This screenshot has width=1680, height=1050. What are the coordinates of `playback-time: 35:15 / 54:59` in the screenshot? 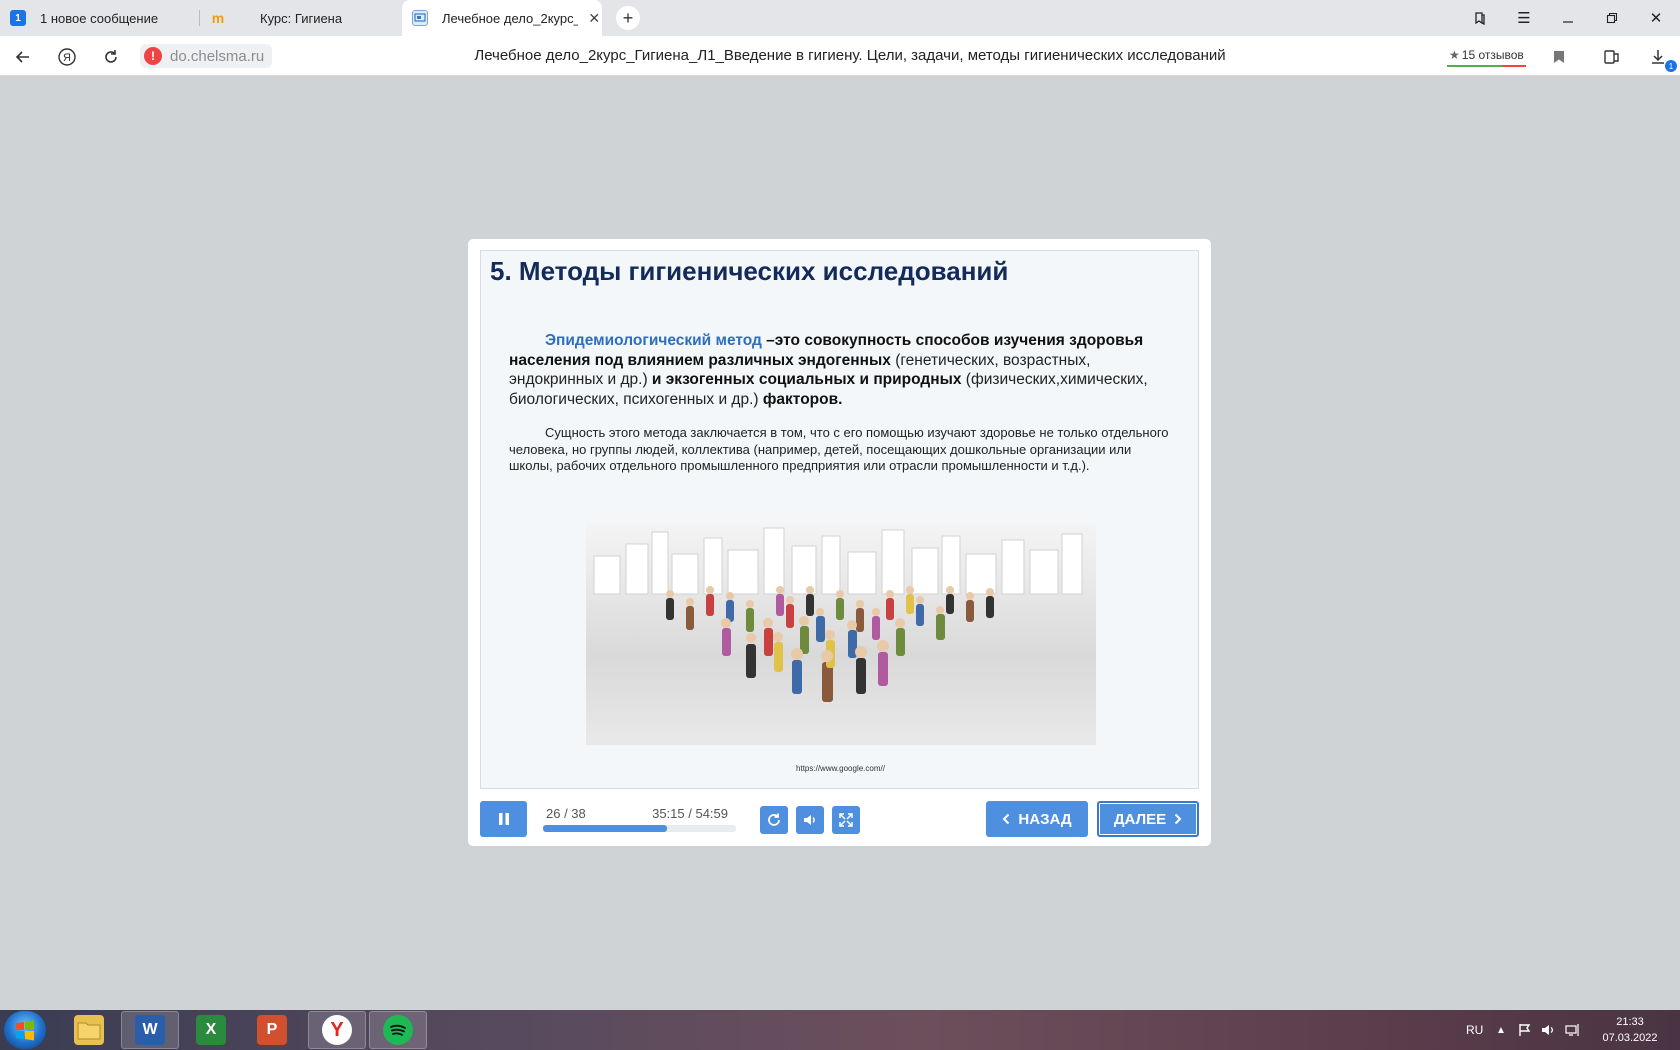 It's located at (690, 813).